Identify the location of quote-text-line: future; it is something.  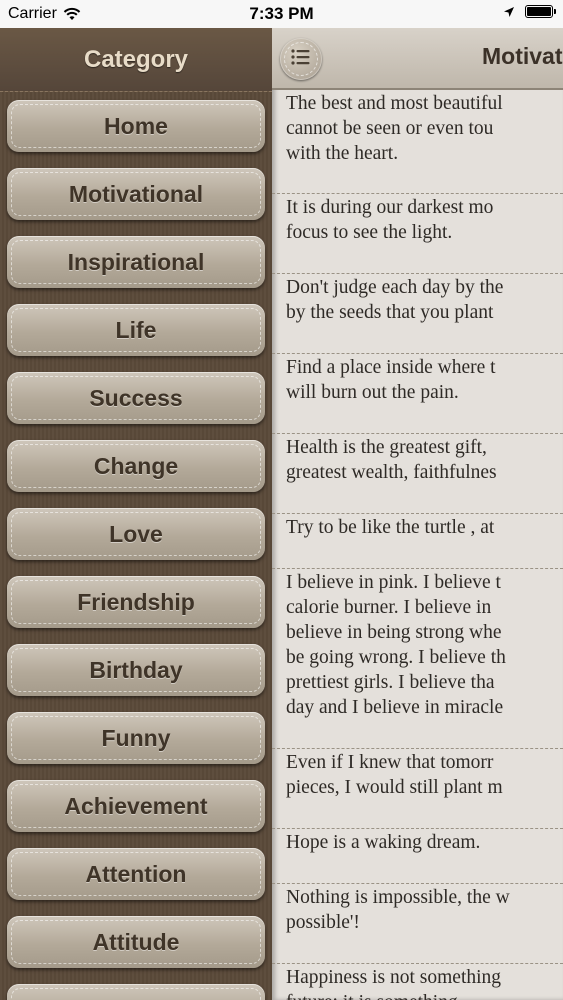
(424, 995).